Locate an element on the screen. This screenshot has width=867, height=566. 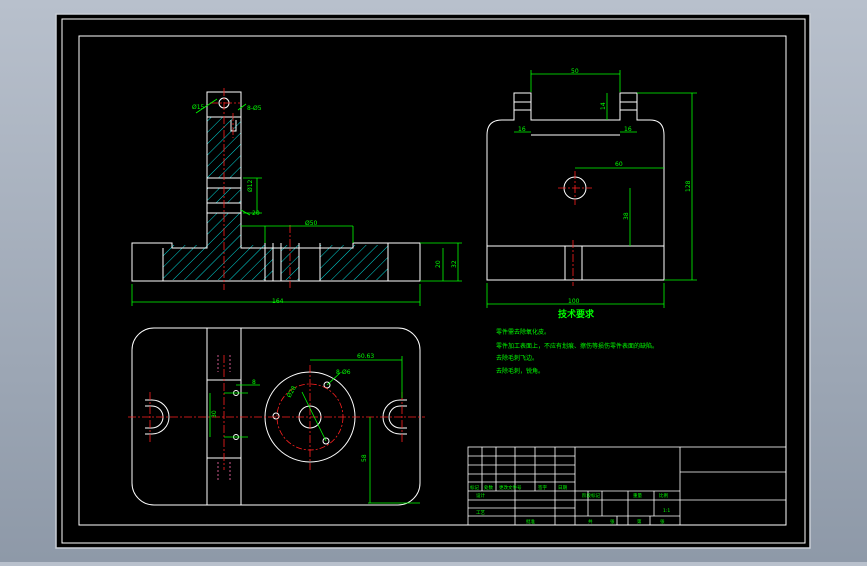
dim-front-slot: Ø50 is located at coordinates (311, 223).